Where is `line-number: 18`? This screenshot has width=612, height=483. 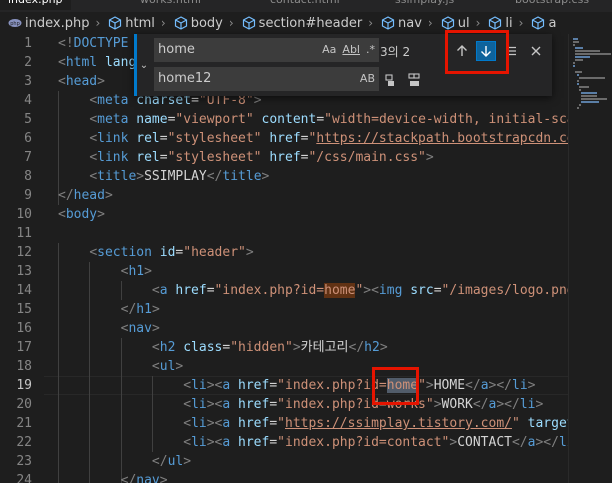
line-number: 18 is located at coordinates (24, 366).